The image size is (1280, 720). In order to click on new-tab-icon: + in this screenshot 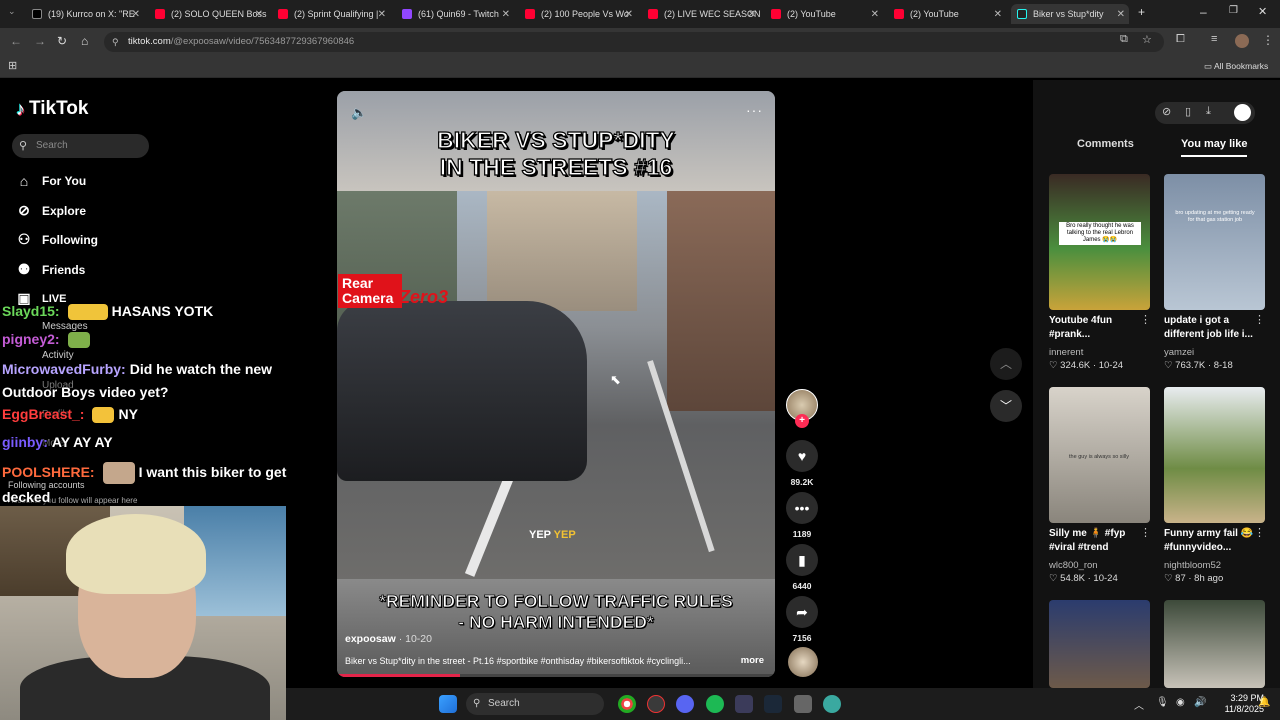, I will do `click(1141, 12)`.